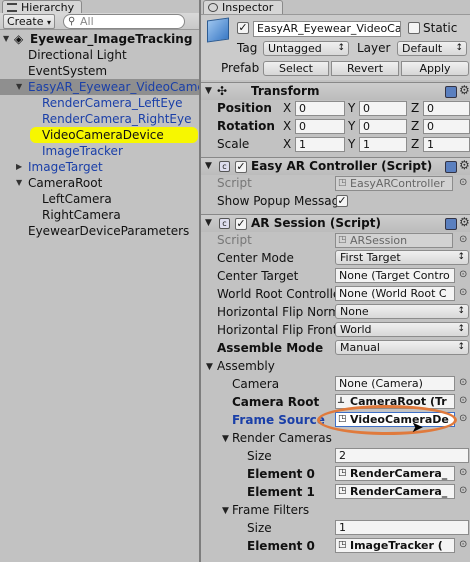  What do you see at coordinates (100, 71) in the screenshot?
I see `tree-item-event-system: EventSystem` at bounding box center [100, 71].